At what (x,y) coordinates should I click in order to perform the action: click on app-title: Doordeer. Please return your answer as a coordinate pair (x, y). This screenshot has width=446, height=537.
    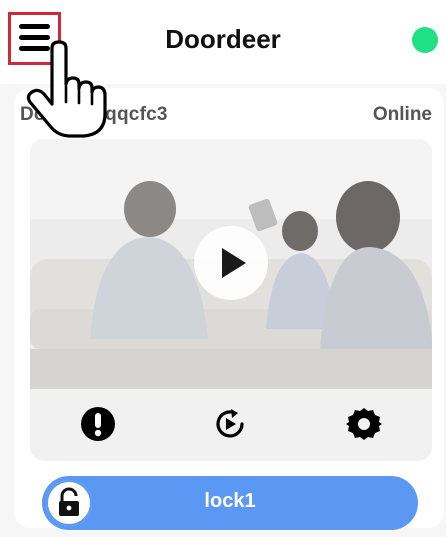
    Looking at the image, I should click on (223, 39).